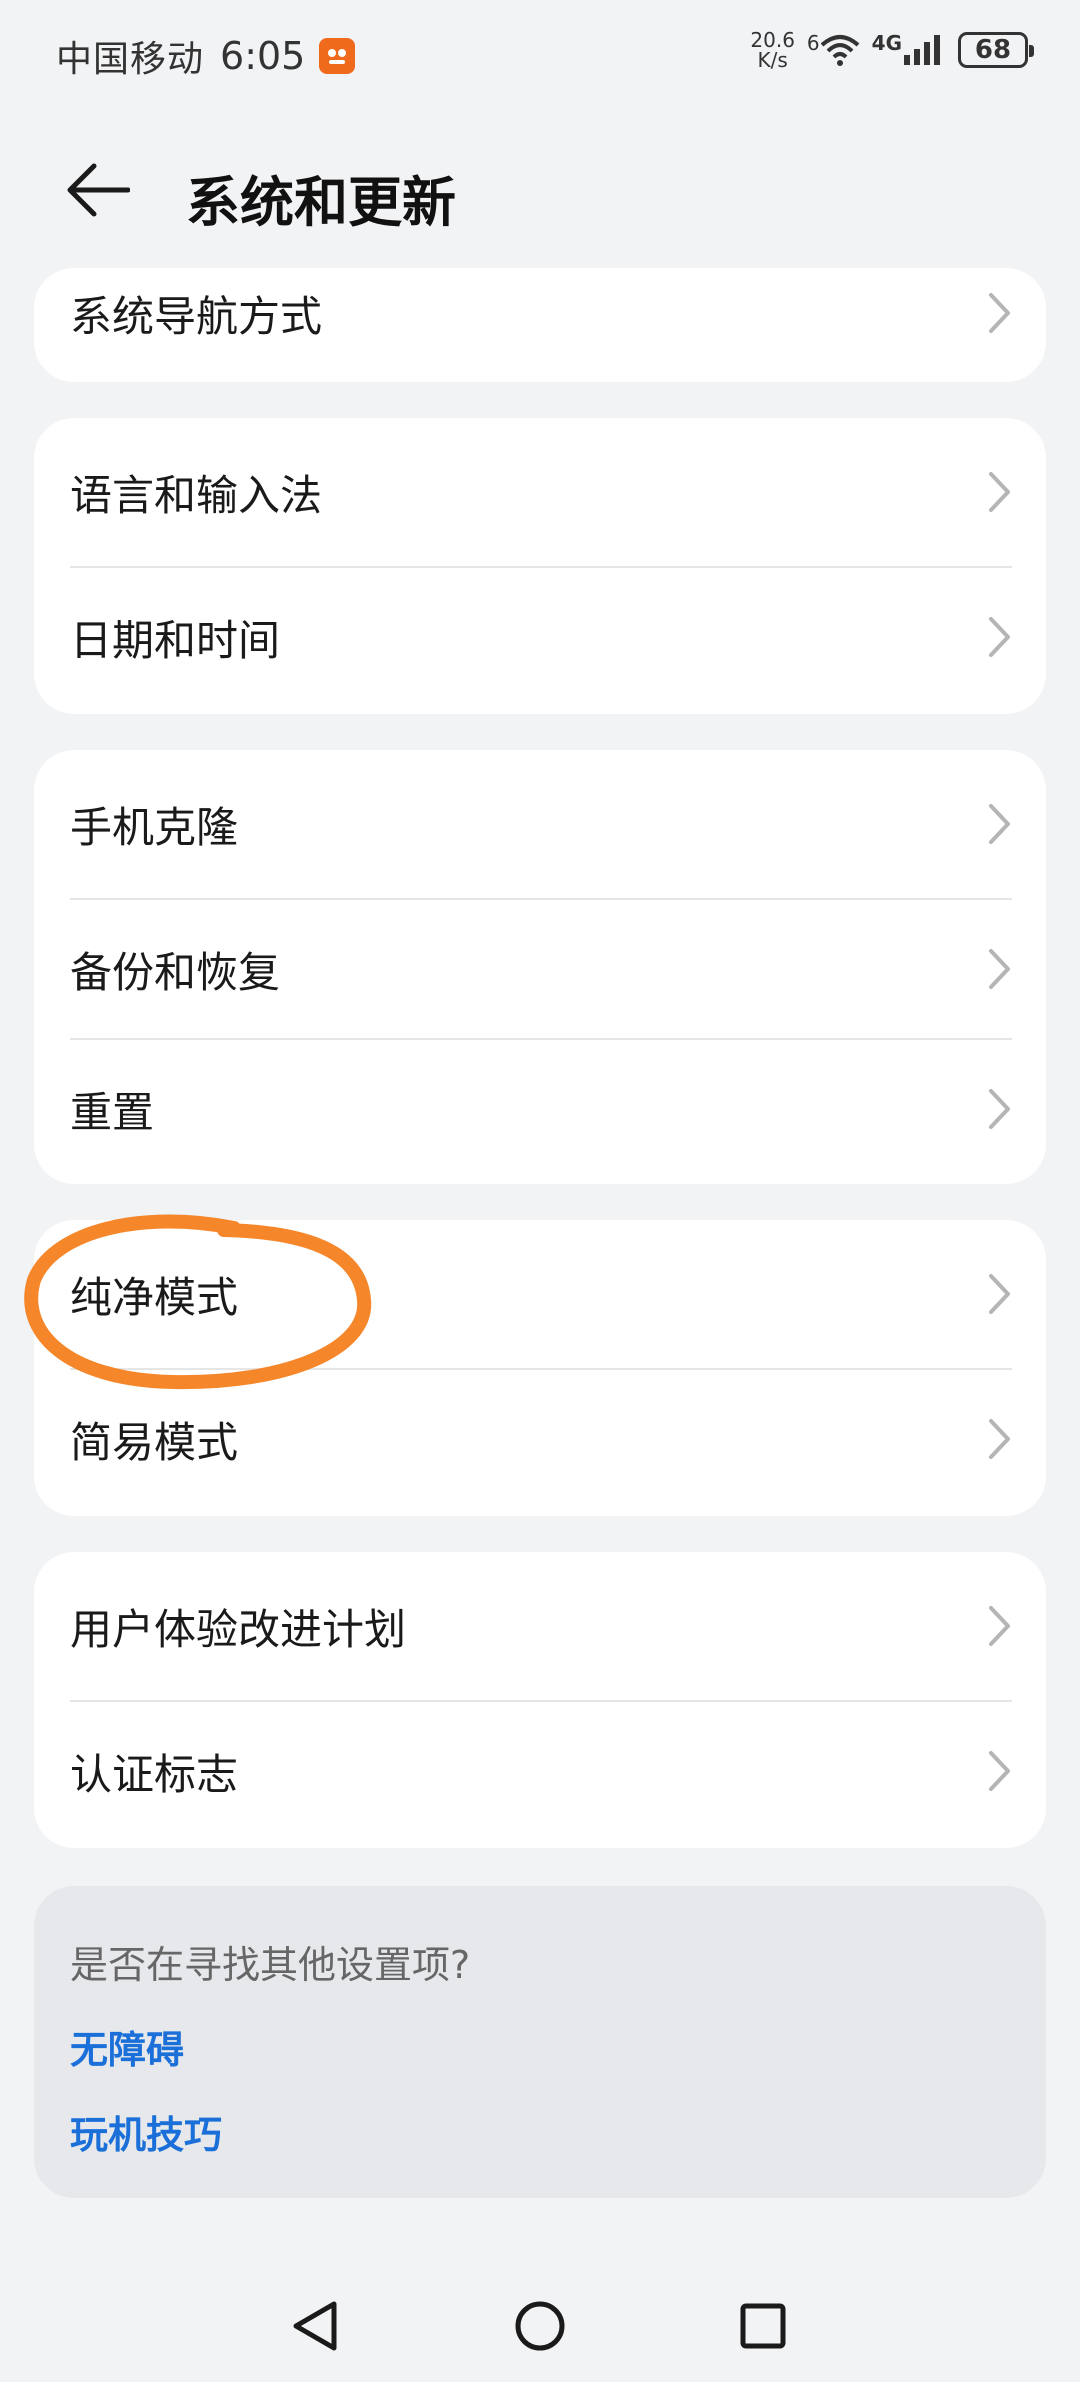  What do you see at coordinates (175, 640) in the screenshot?
I see `settings-item-label: 日期和时间` at bounding box center [175, 640].